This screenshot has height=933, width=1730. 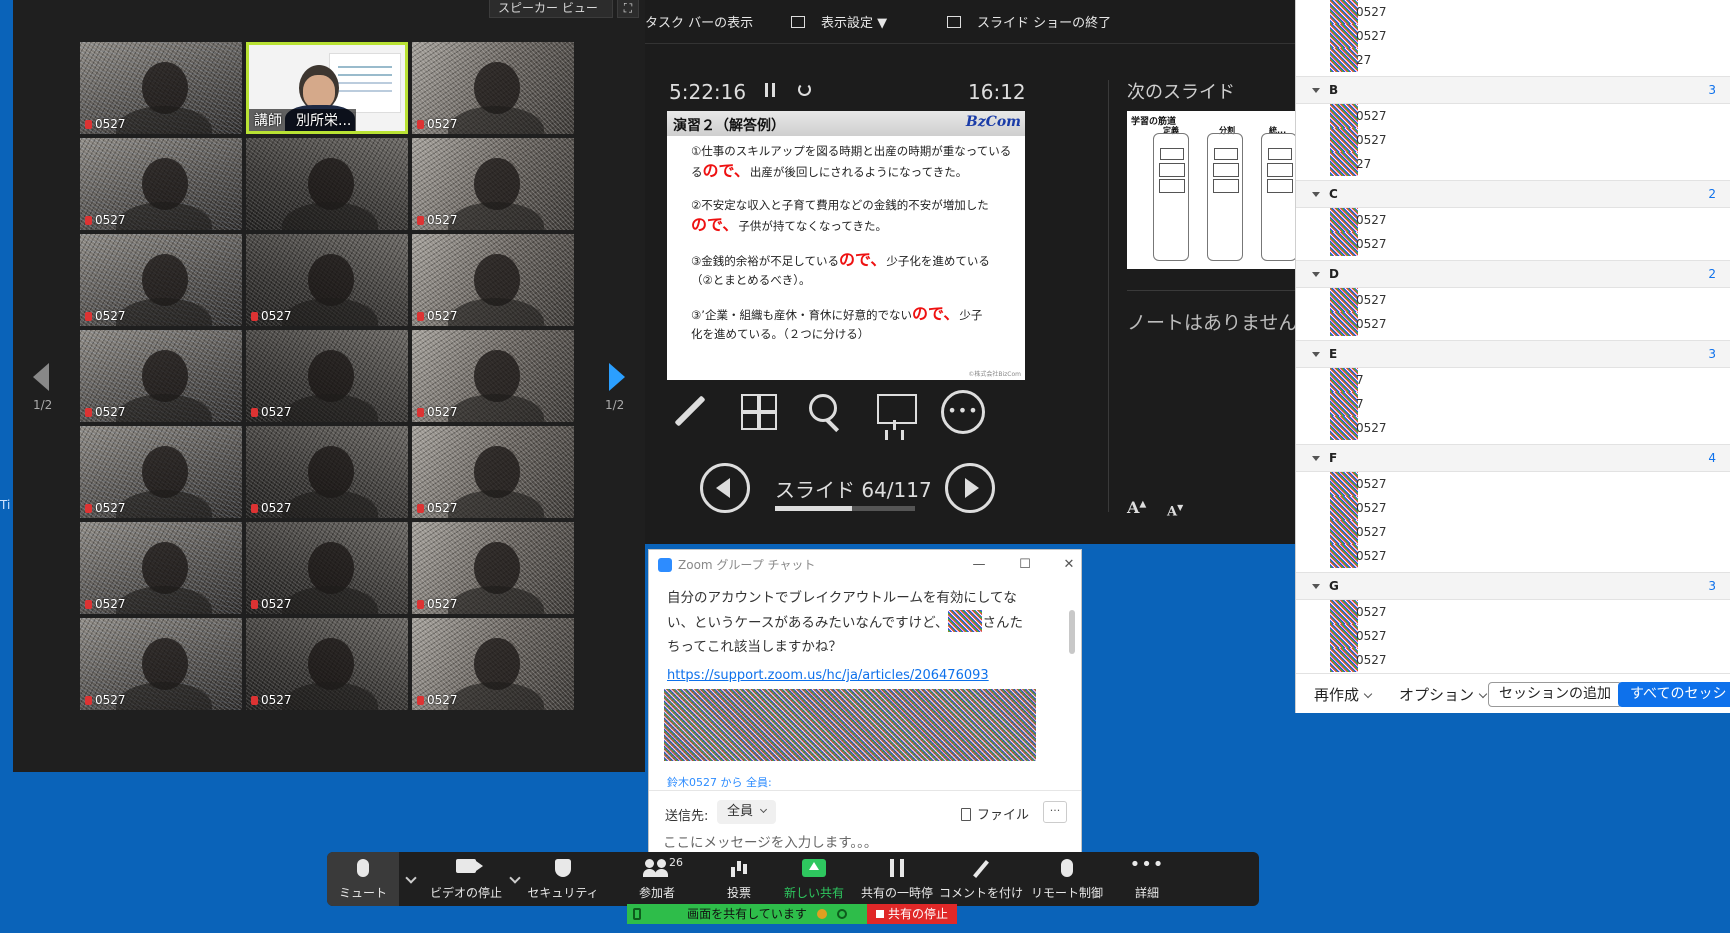 I want to click on minimize-button: —, so click(x=979, y=565).